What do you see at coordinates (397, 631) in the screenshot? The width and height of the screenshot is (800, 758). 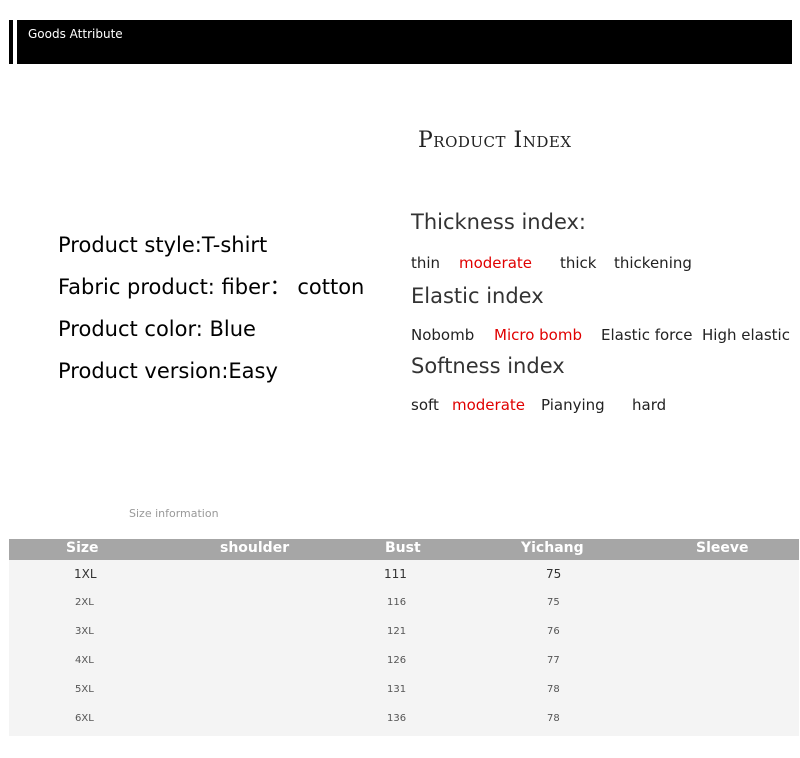 I see `bust-cell: 121` at bounding box center [397, 631].